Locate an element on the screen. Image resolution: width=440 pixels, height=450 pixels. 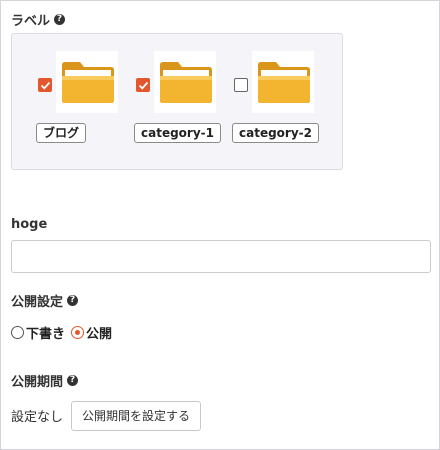
category-label: category-1 is located at coordinates (177, 133).